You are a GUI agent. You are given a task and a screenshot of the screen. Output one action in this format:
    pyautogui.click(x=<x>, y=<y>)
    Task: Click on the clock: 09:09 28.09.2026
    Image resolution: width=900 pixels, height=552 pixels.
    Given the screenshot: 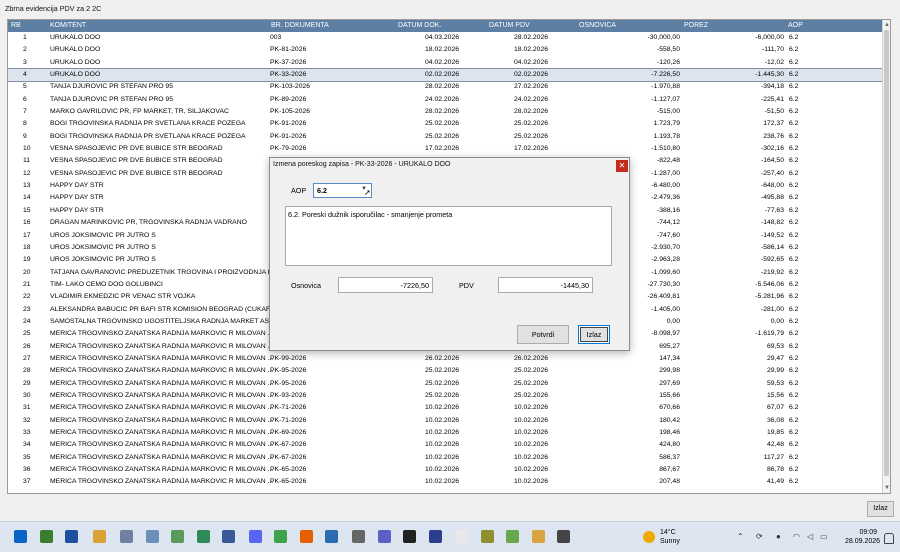 What is the action you would take?
    pyautogui.click(x=862, y=537)
    